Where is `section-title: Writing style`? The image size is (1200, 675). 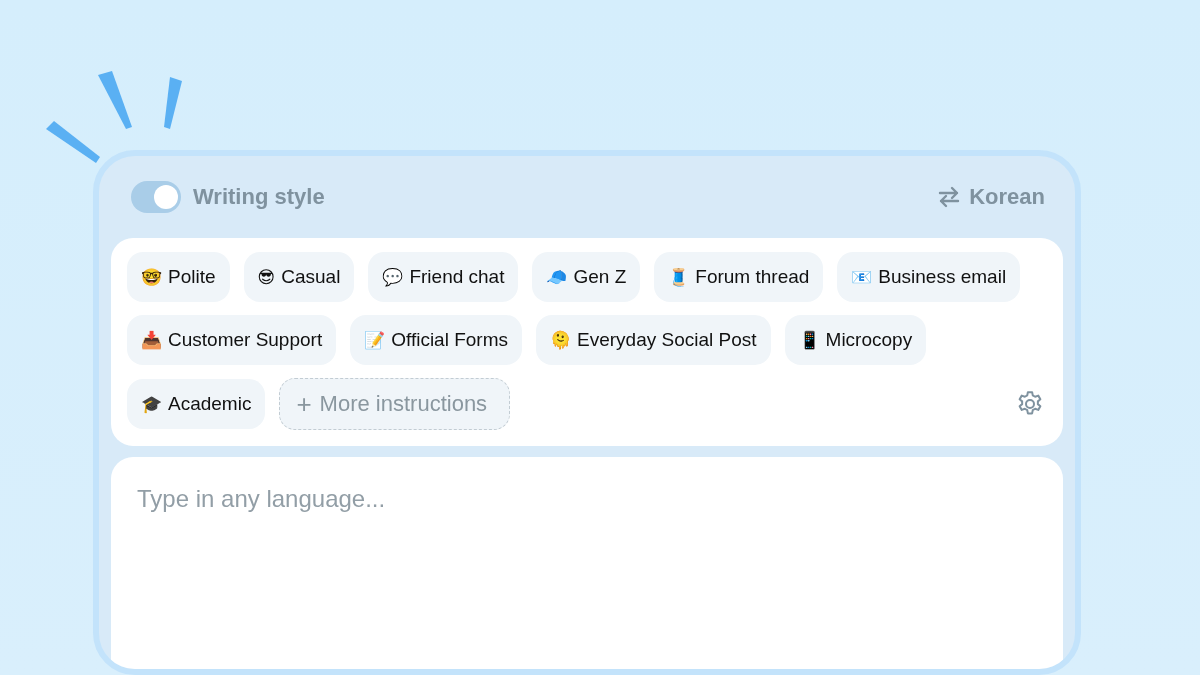 section-title: Writing style is located at coordinates (259, 197).